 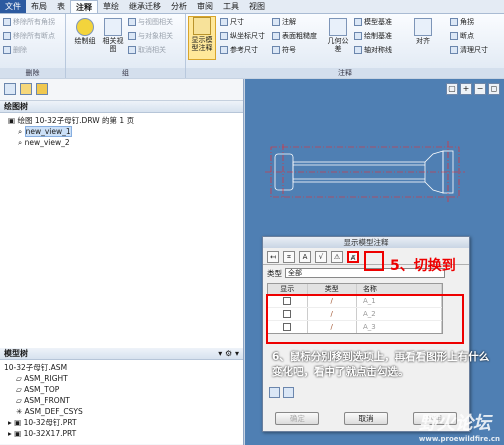 I want to click on related-view-icon, so click(x=113, y=27).